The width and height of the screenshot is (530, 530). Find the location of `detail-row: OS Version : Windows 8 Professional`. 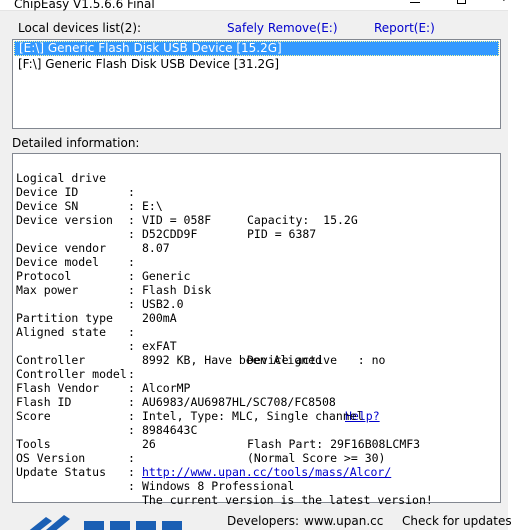

detail-row: OS Version : Windows 8 Professional is located at coordinates (155, 465).